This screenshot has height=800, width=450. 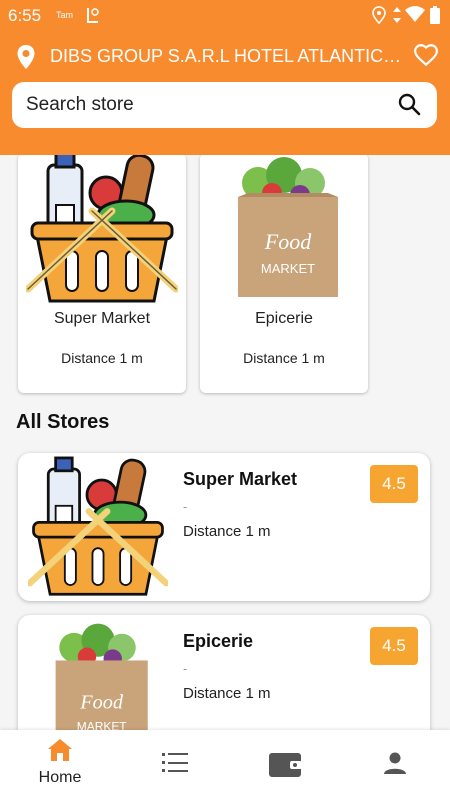 I want to click on category-card-epicerie: Food MARKET Epicerie Distance 1 m, so click(x=284, y=274).